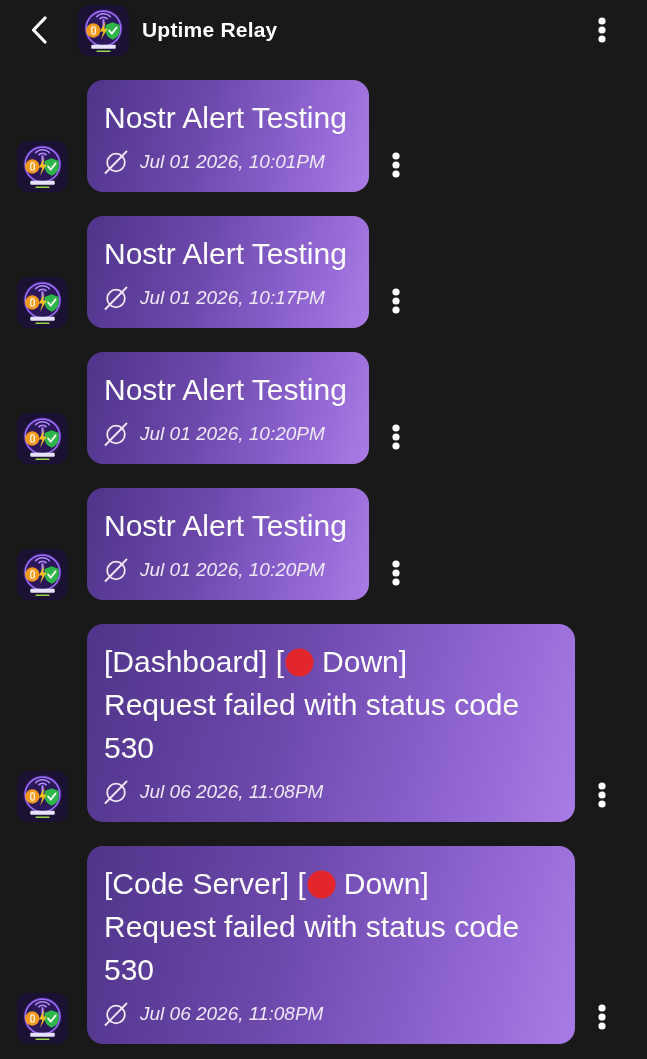  I want to click on chat-title: Uptime Relay, so click(210, 30).